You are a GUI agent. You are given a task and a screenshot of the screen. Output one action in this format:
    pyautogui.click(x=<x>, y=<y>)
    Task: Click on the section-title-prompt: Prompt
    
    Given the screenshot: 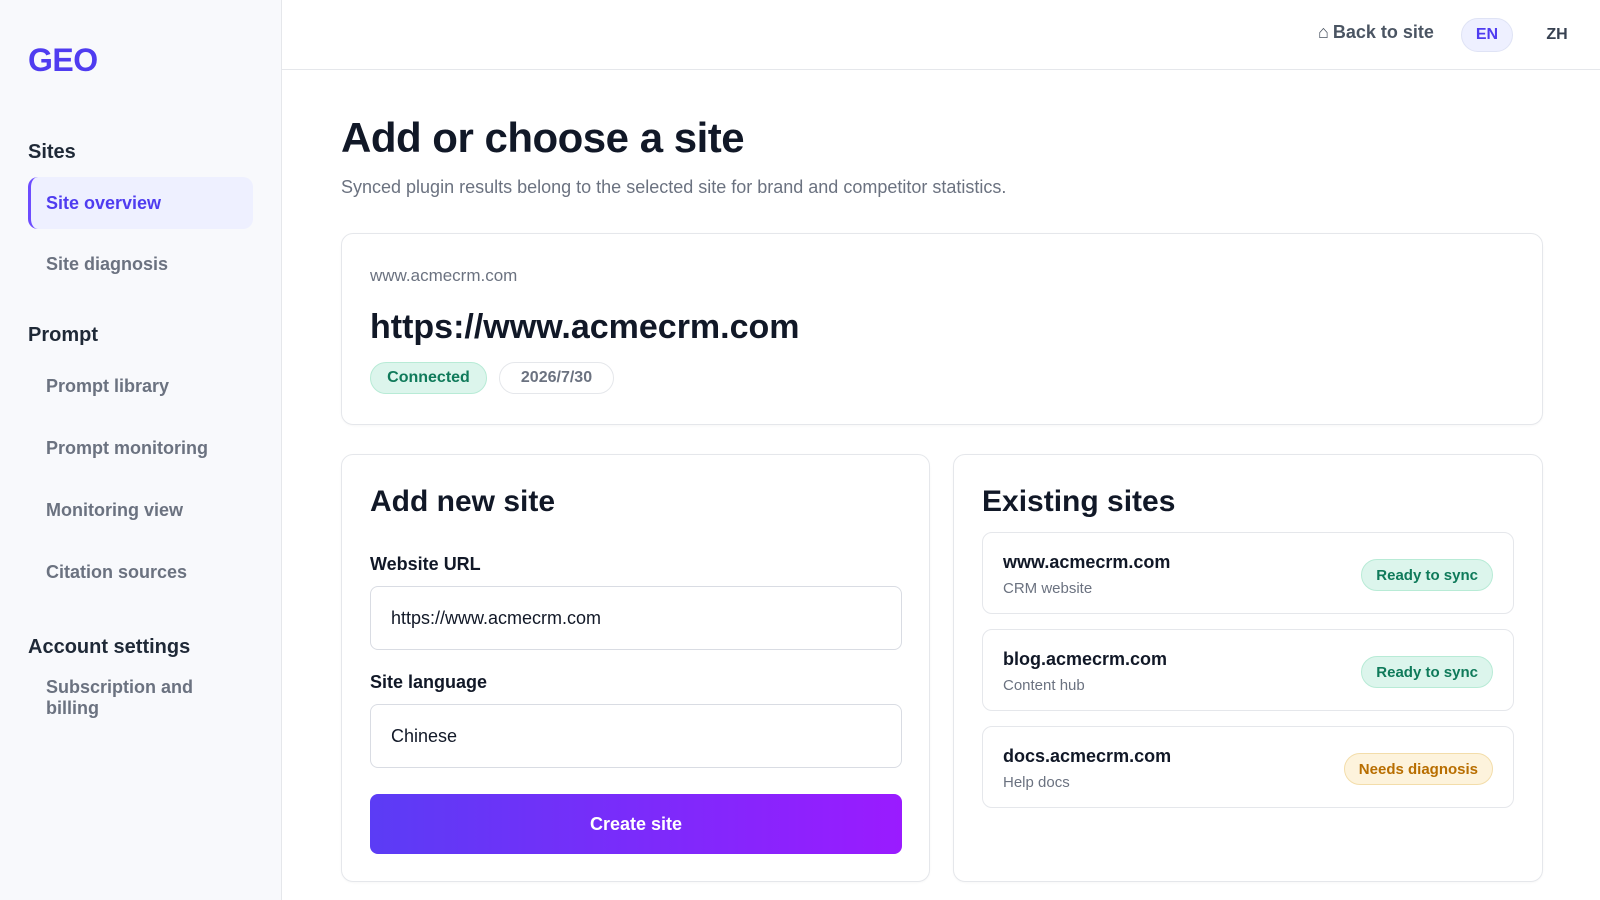 What is the action you would take?
    pyautogui.click(x=63, y=335)
    